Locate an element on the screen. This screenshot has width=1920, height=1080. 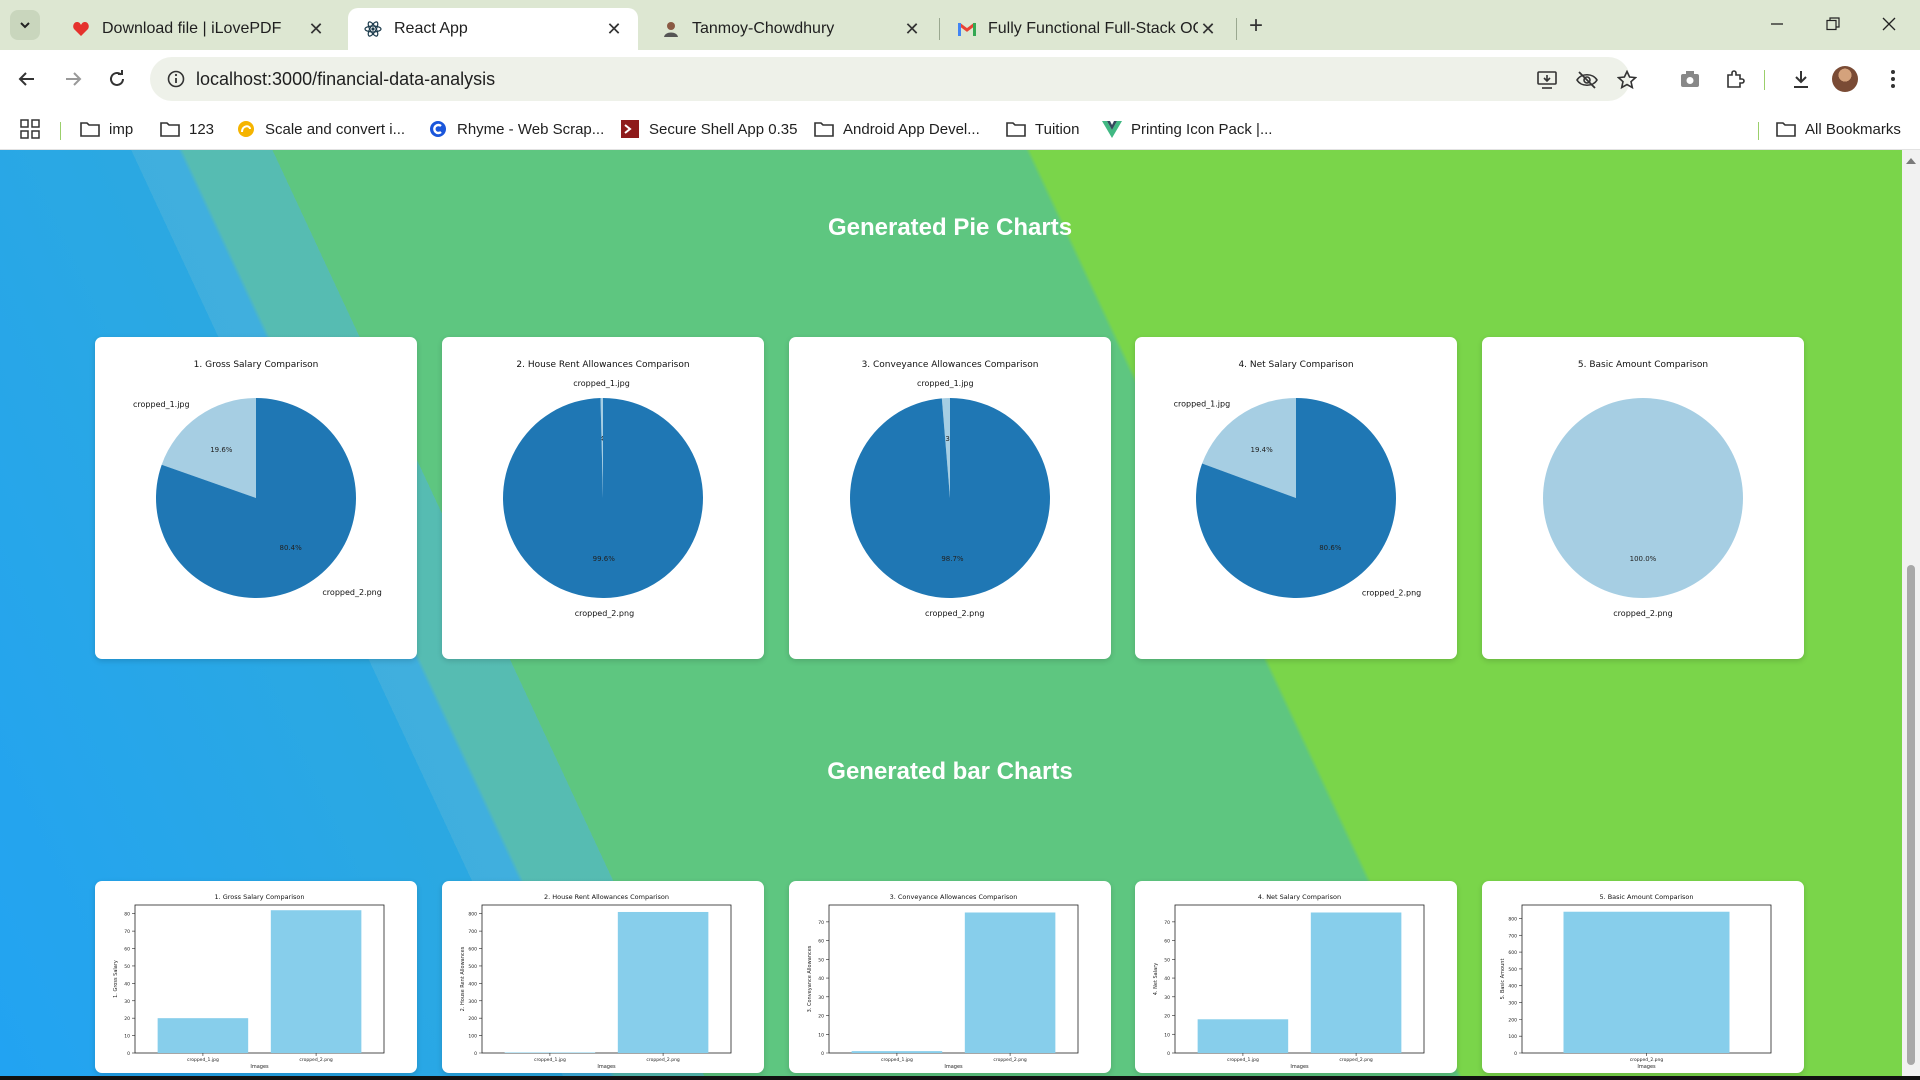
close-window-button is located at coordinates (1889, 24).